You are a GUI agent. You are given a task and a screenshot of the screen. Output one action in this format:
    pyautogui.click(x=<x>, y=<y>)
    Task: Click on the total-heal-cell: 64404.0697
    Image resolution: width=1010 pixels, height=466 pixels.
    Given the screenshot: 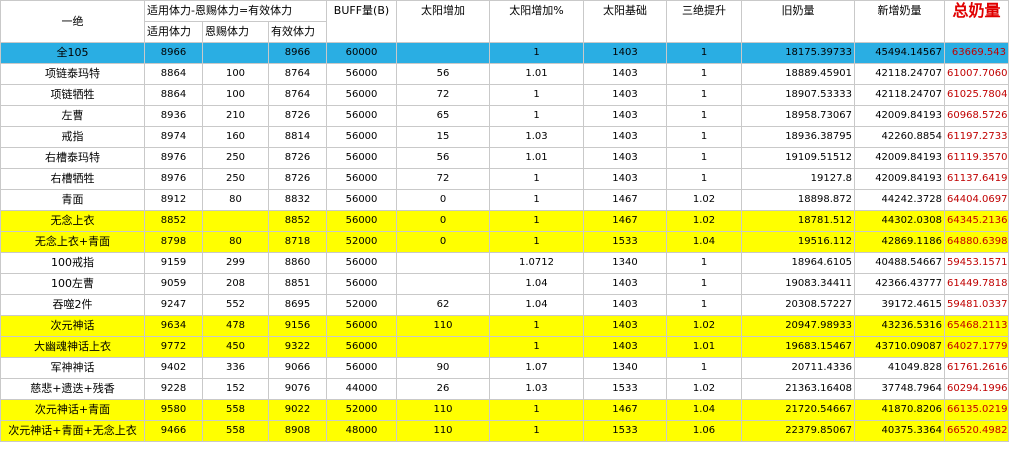 What is the action you would take?
    pyautogui.click(x=976, y=200)
    